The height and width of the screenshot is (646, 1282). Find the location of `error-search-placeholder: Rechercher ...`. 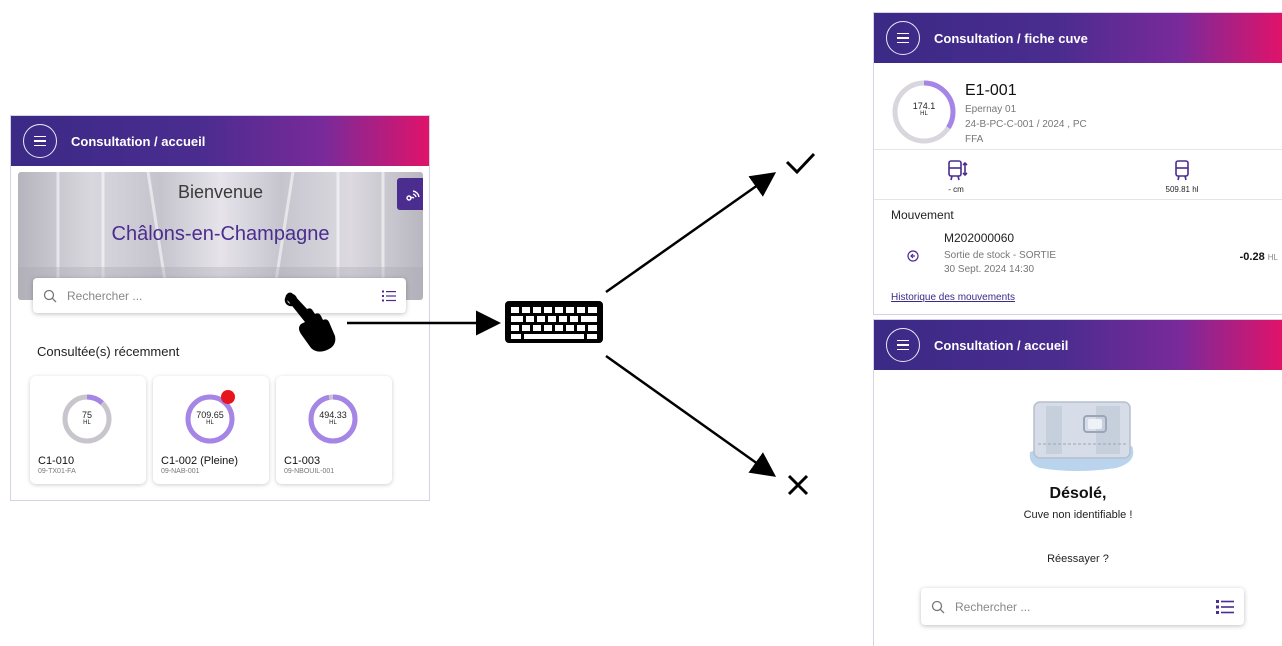

error-search-placeholder: Rechercher ... is located at coordinates (993, 606).